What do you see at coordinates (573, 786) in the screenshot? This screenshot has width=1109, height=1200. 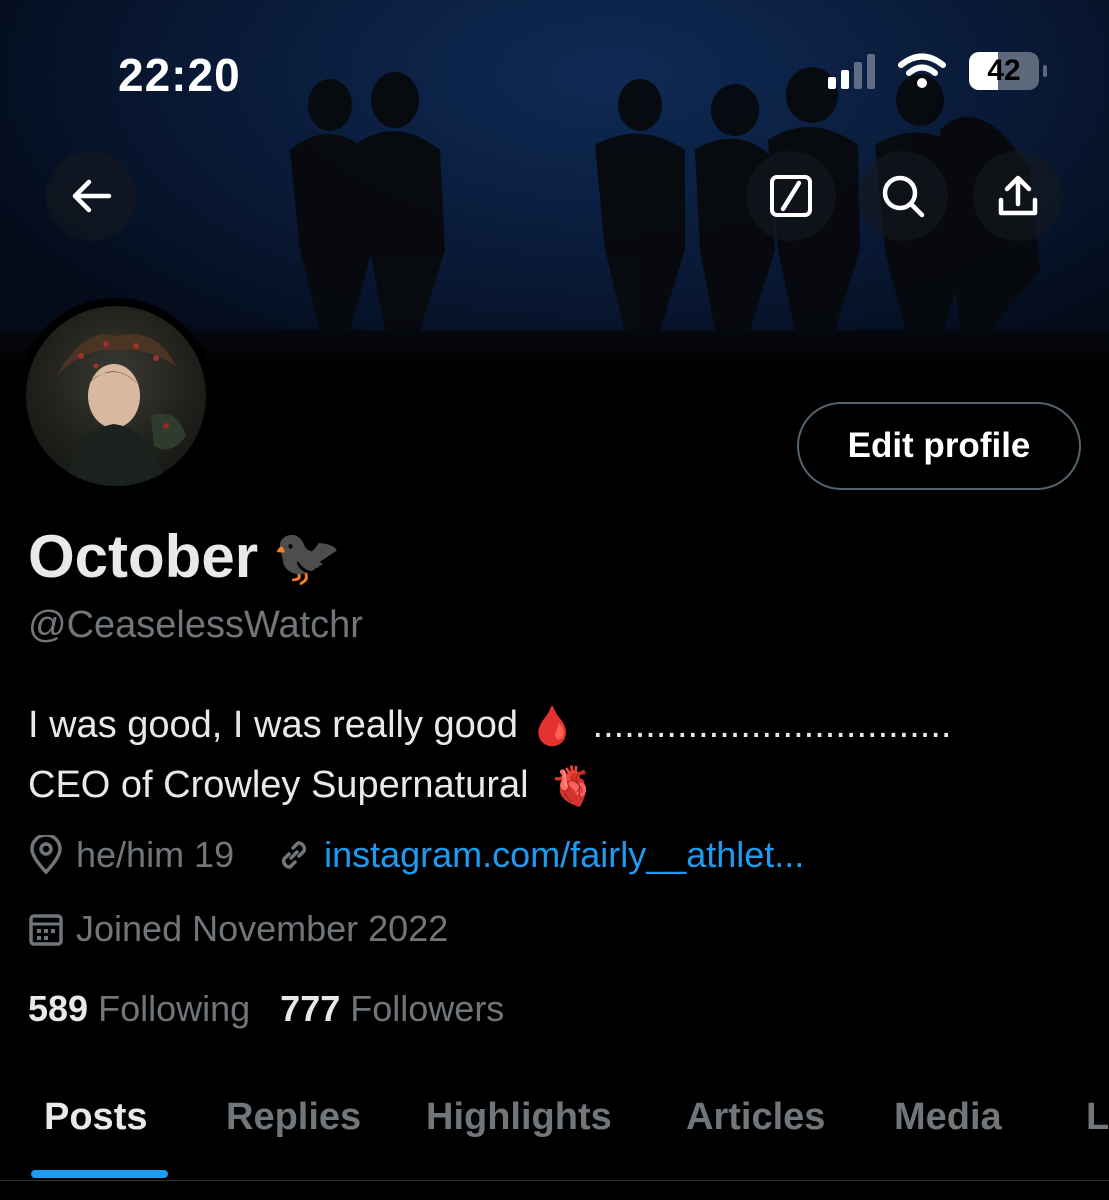 I see `anatomical-heart-icon: 🫀` at bounding box center [573, 786].